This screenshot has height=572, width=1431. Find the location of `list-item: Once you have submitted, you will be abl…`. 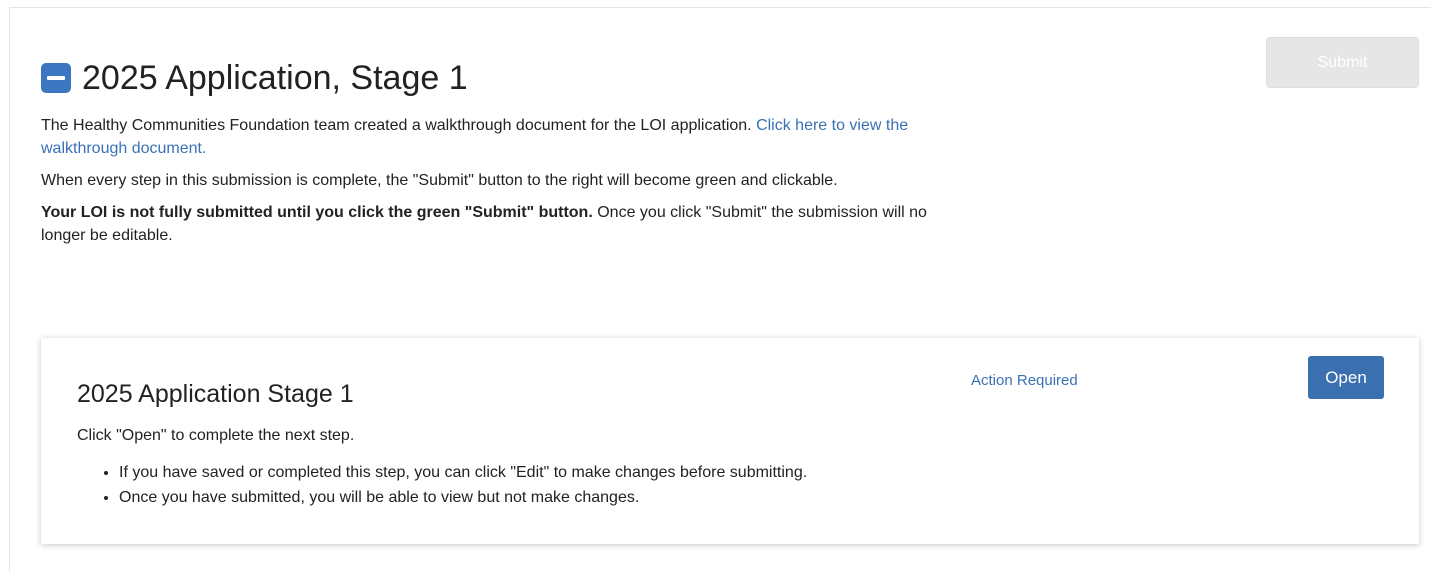

list-item: Once you have submitted, you will be abl… is located at coordinates (463, 497).